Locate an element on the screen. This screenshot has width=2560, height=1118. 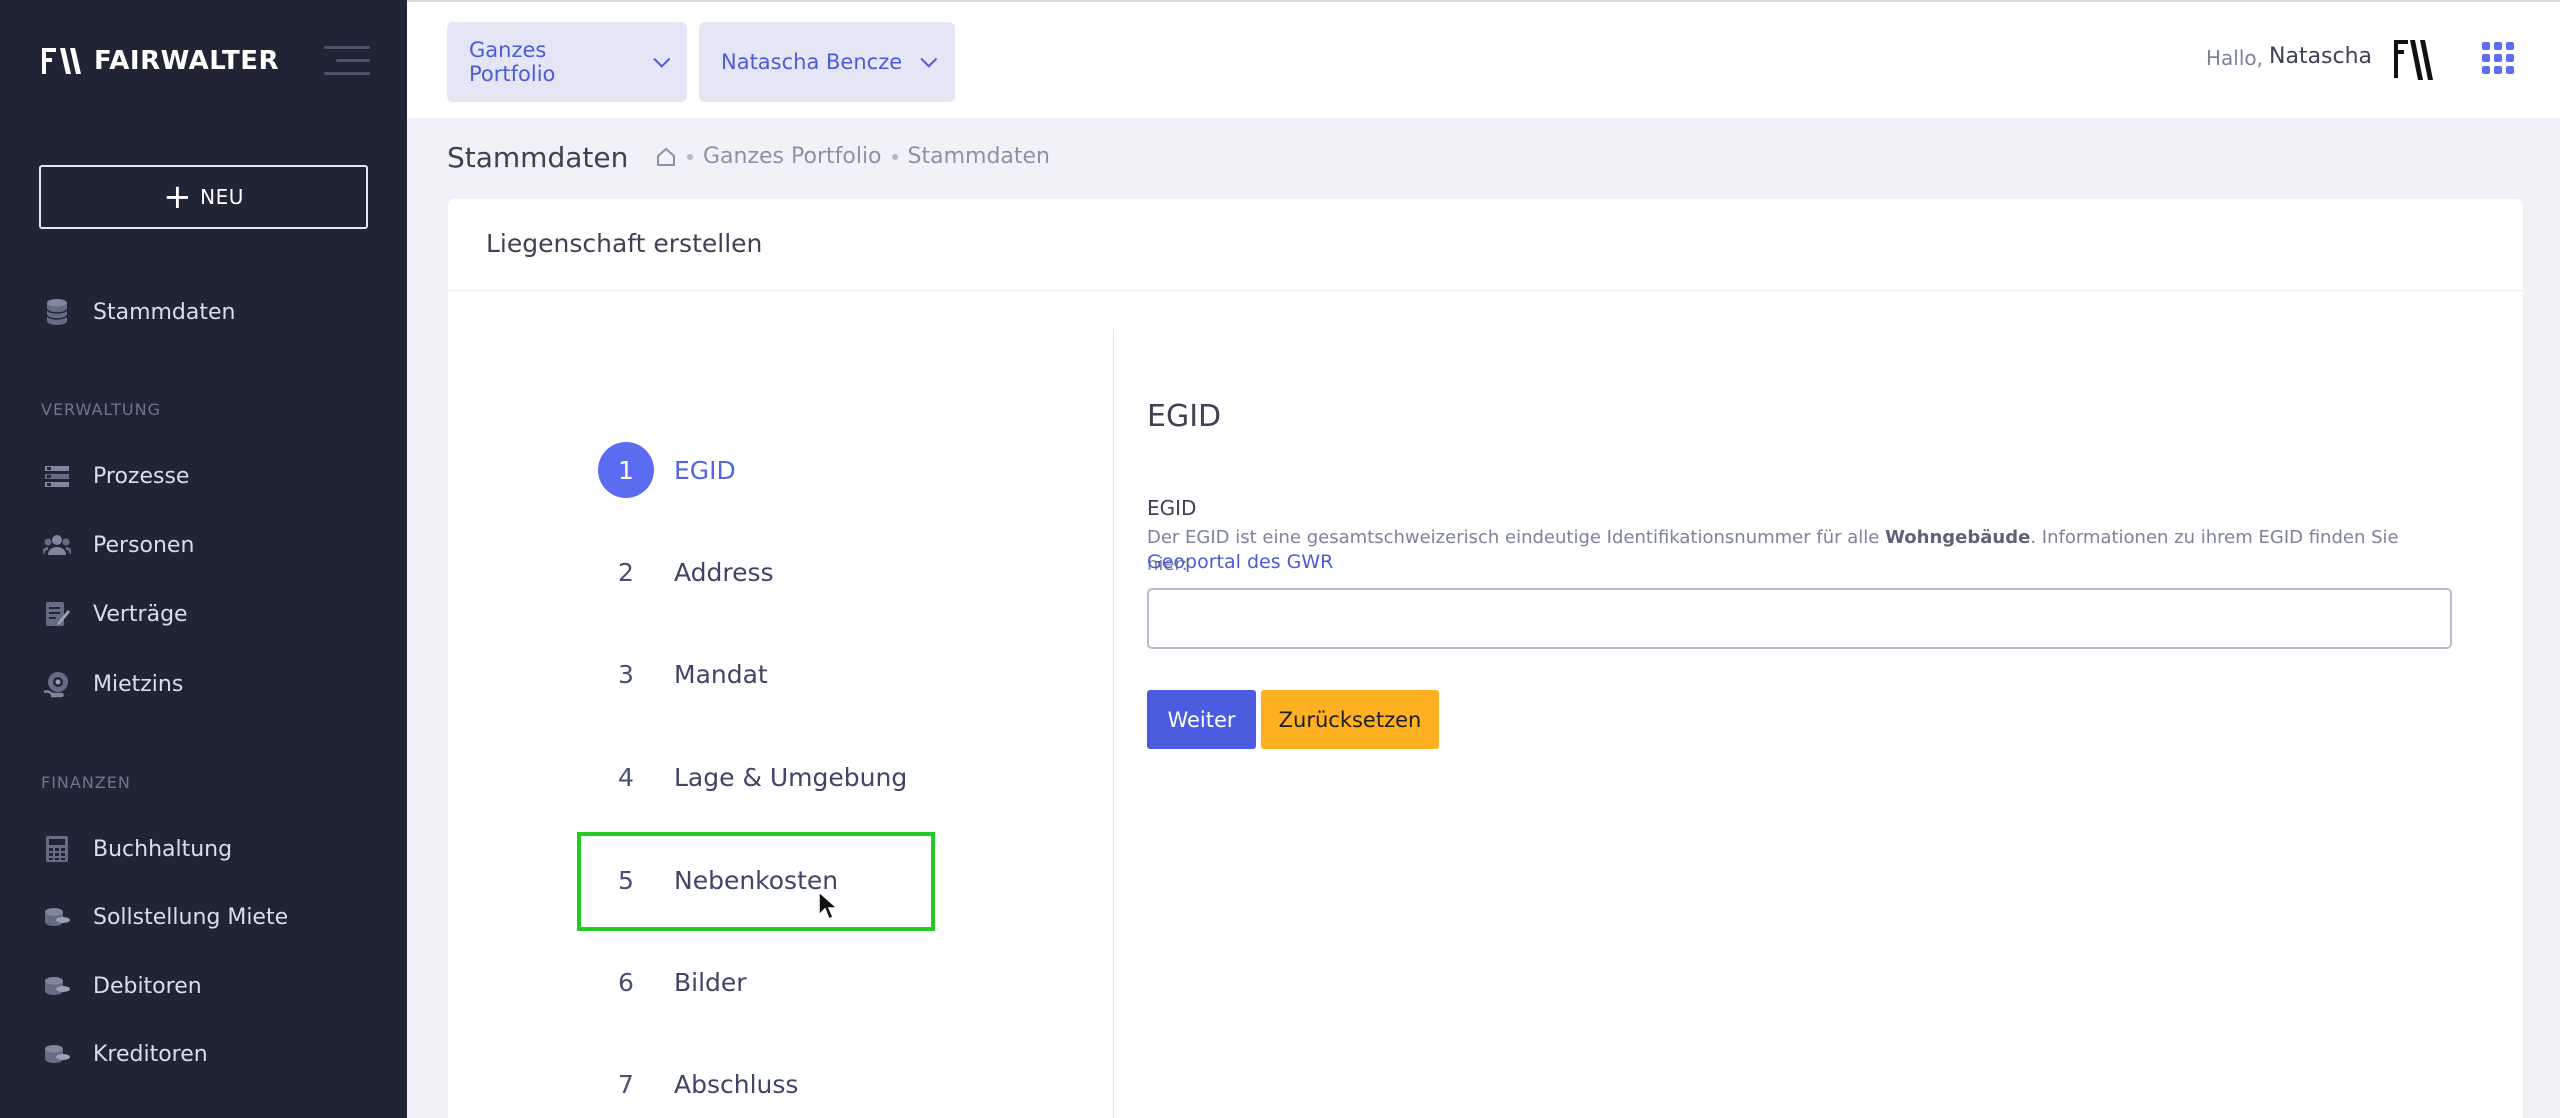
highlight-box is located at coordinates (756, 881).